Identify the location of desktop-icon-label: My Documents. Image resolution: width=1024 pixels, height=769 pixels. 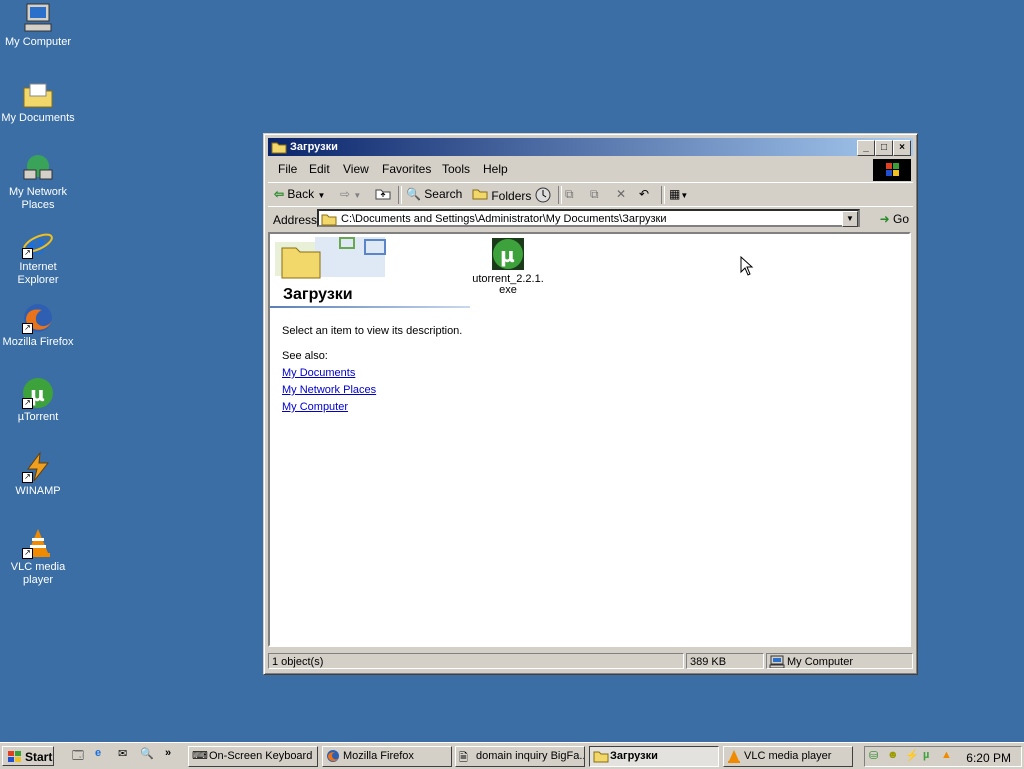
(38, 118).